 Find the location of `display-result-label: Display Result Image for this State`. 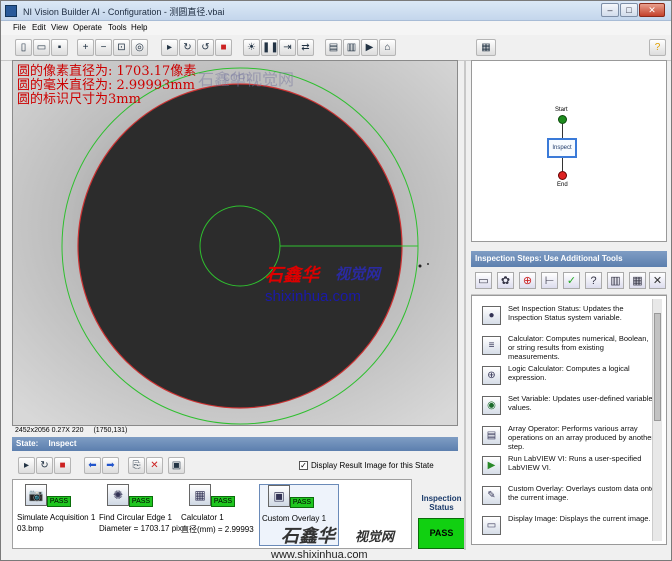

display-result-label: Display Result Image for this State is located at coordinates (372, 465).